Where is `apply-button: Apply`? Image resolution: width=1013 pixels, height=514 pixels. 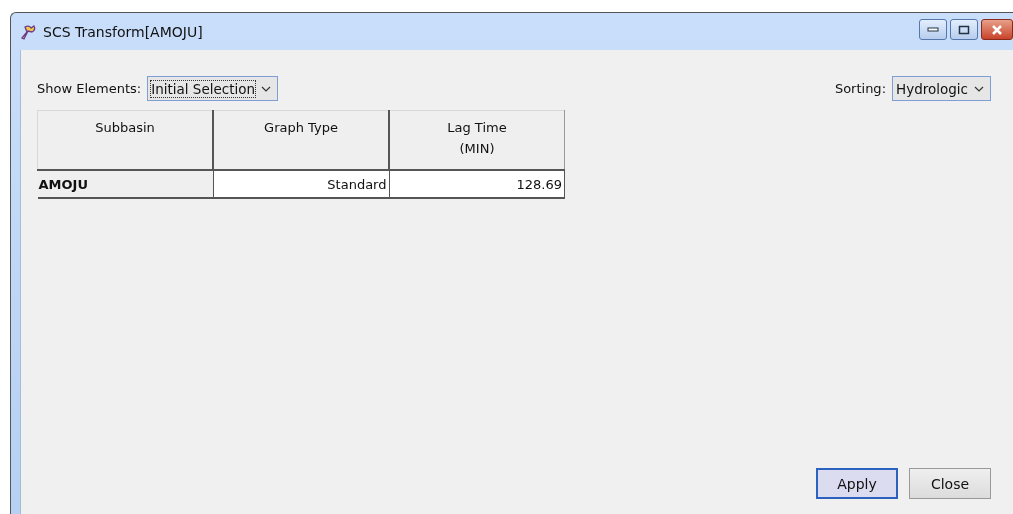
apply-button: Apply is located at coordinates (857, 483).